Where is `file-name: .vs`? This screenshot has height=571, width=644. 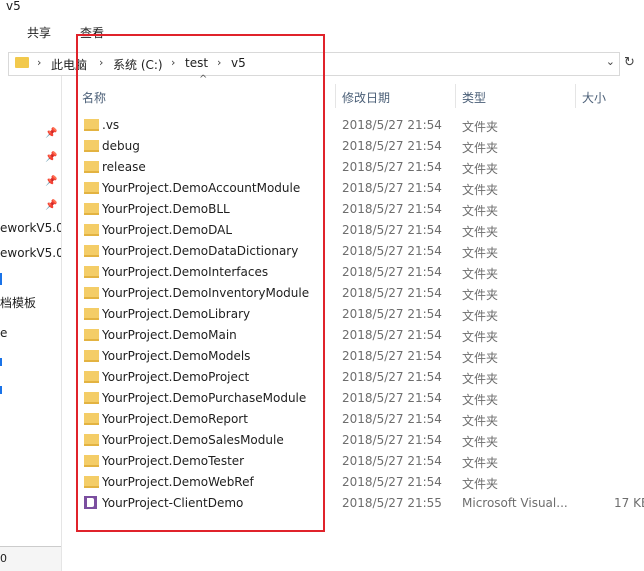
file-name: .vs is located at coordinates (111, 125).